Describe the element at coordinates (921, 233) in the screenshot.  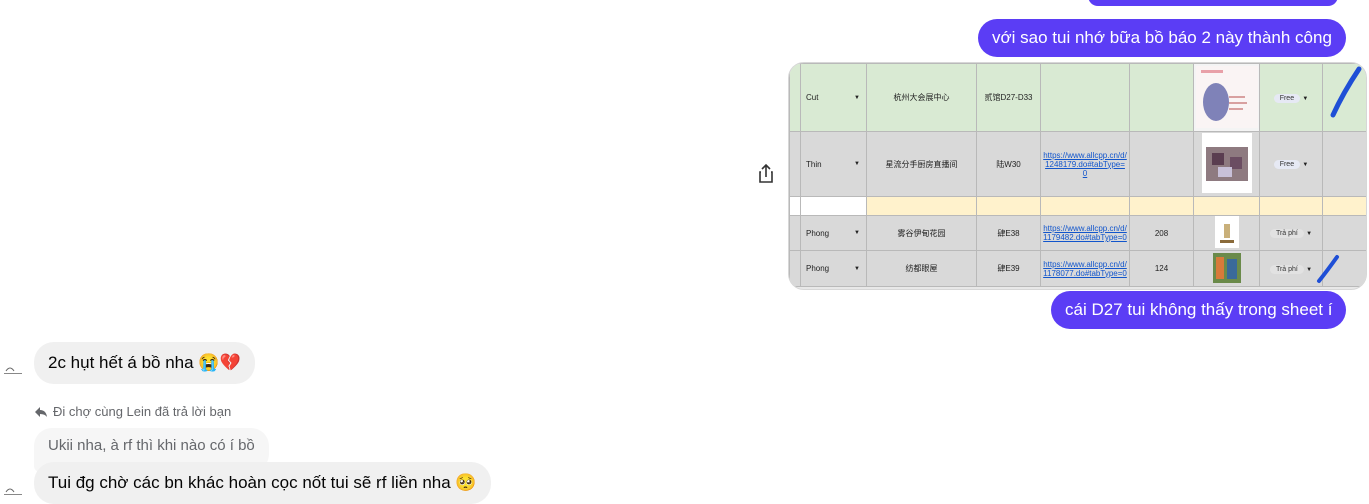
I see `row-shop: 雾谷伊甸花园` at that location.